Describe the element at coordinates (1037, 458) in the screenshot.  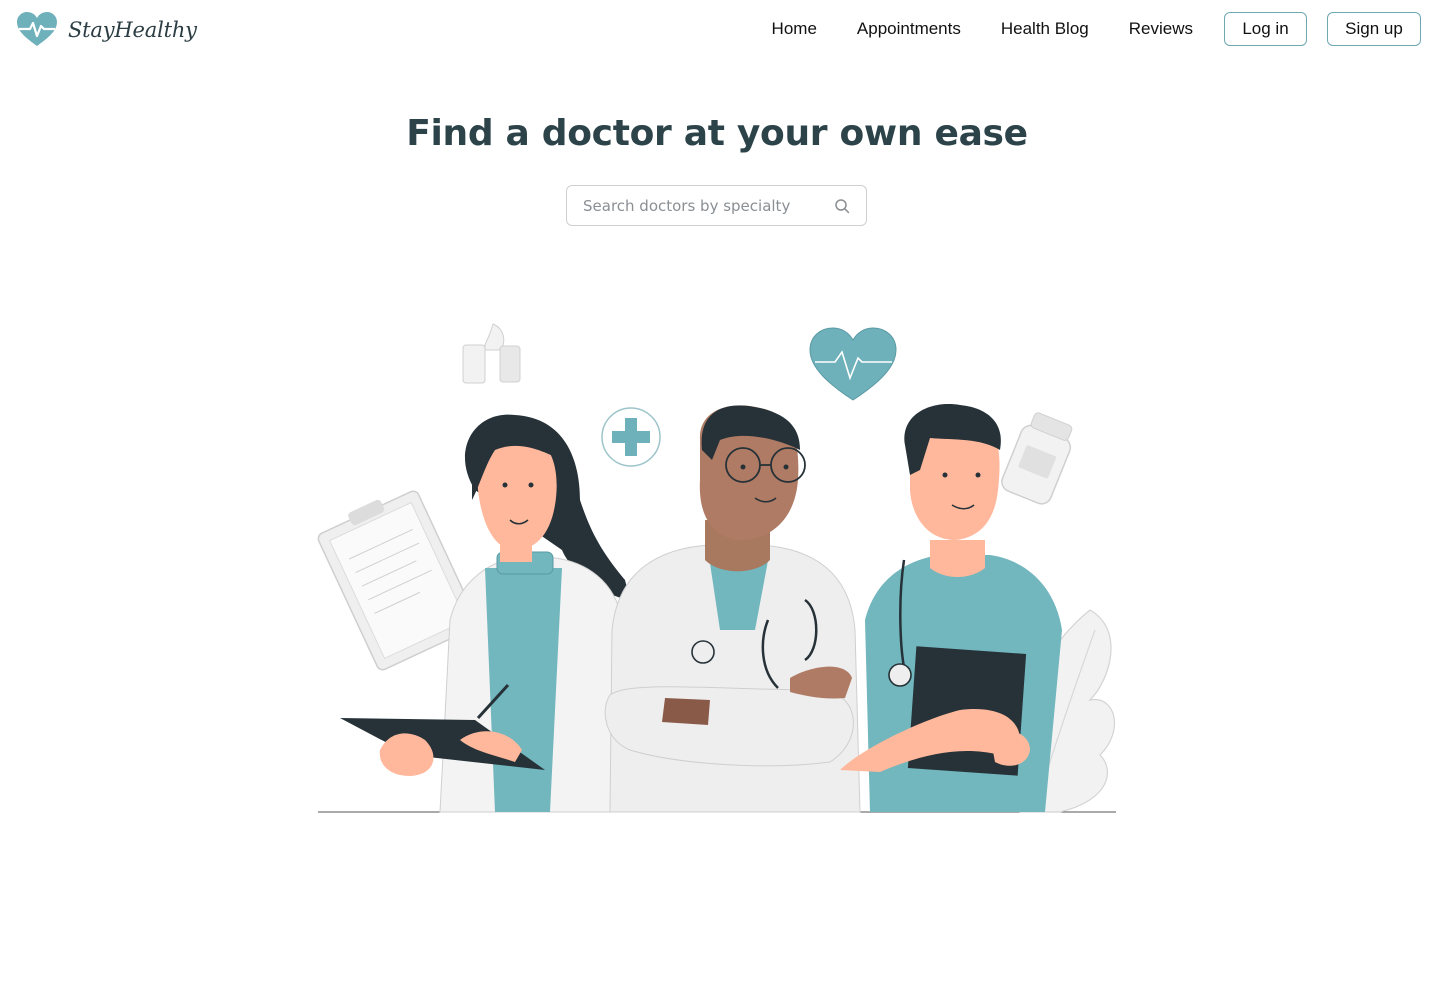
I see `pill-bottle-icon` at that location.